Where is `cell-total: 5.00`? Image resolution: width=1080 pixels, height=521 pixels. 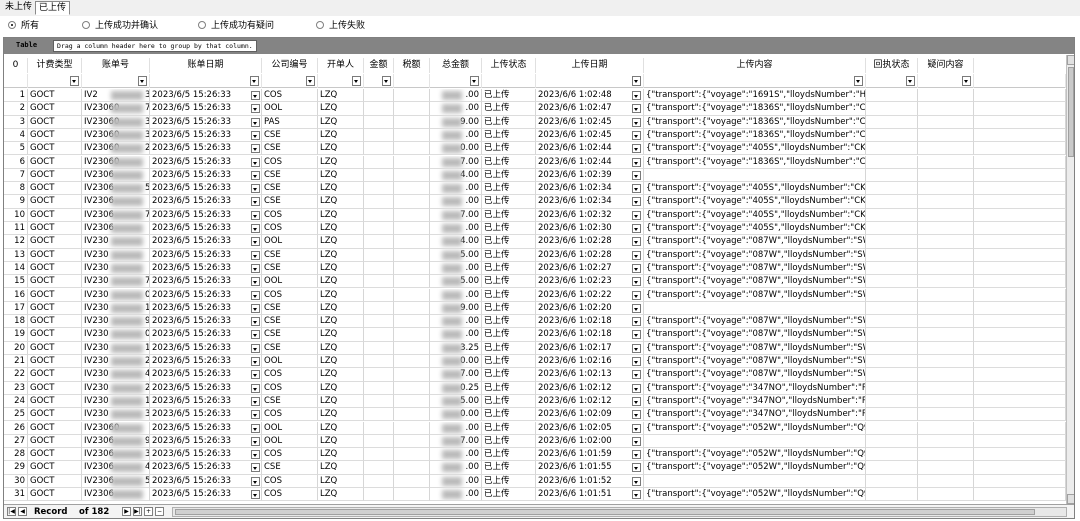 cell-total: 5.00 is located at coordinates (456, 282).